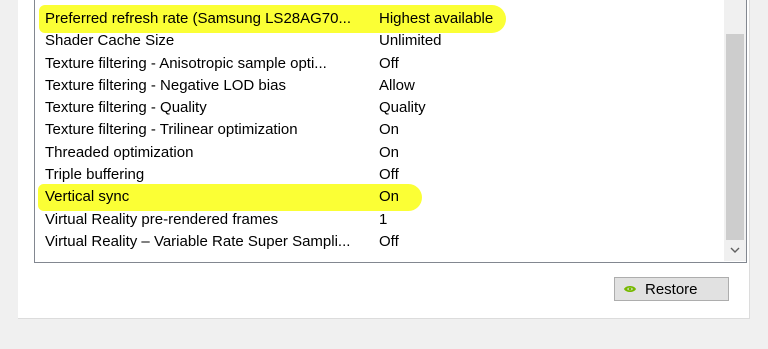  I want to click on setting-row: Shader Cache Size Unlimited, so click(369, 41).